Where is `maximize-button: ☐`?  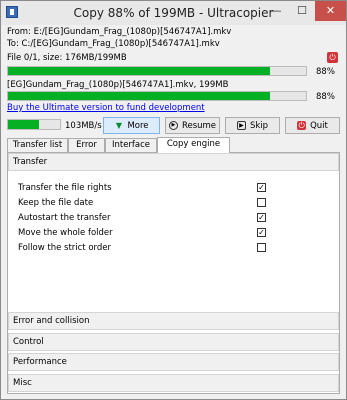
maximize-button: ☐ is located at coordinates (302, 11).